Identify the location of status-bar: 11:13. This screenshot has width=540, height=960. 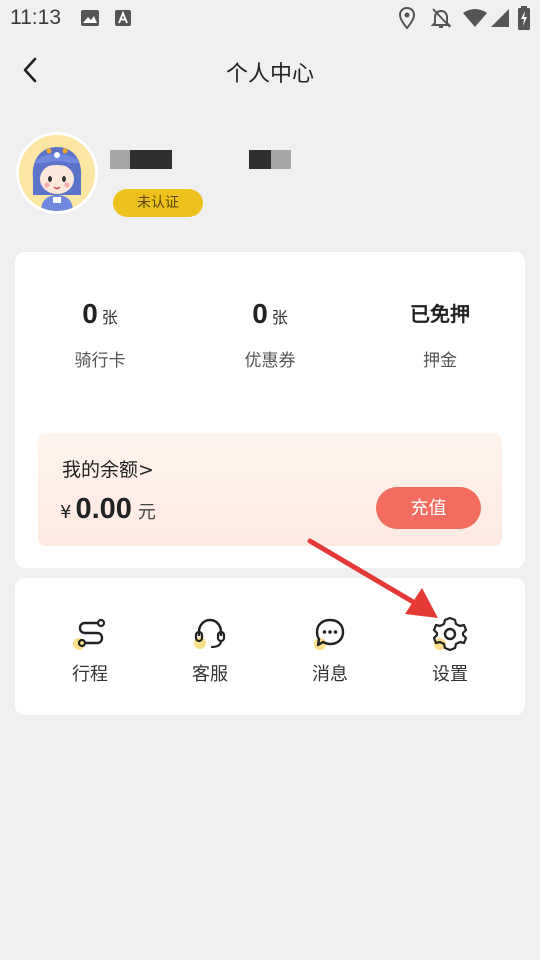
(270, 18).